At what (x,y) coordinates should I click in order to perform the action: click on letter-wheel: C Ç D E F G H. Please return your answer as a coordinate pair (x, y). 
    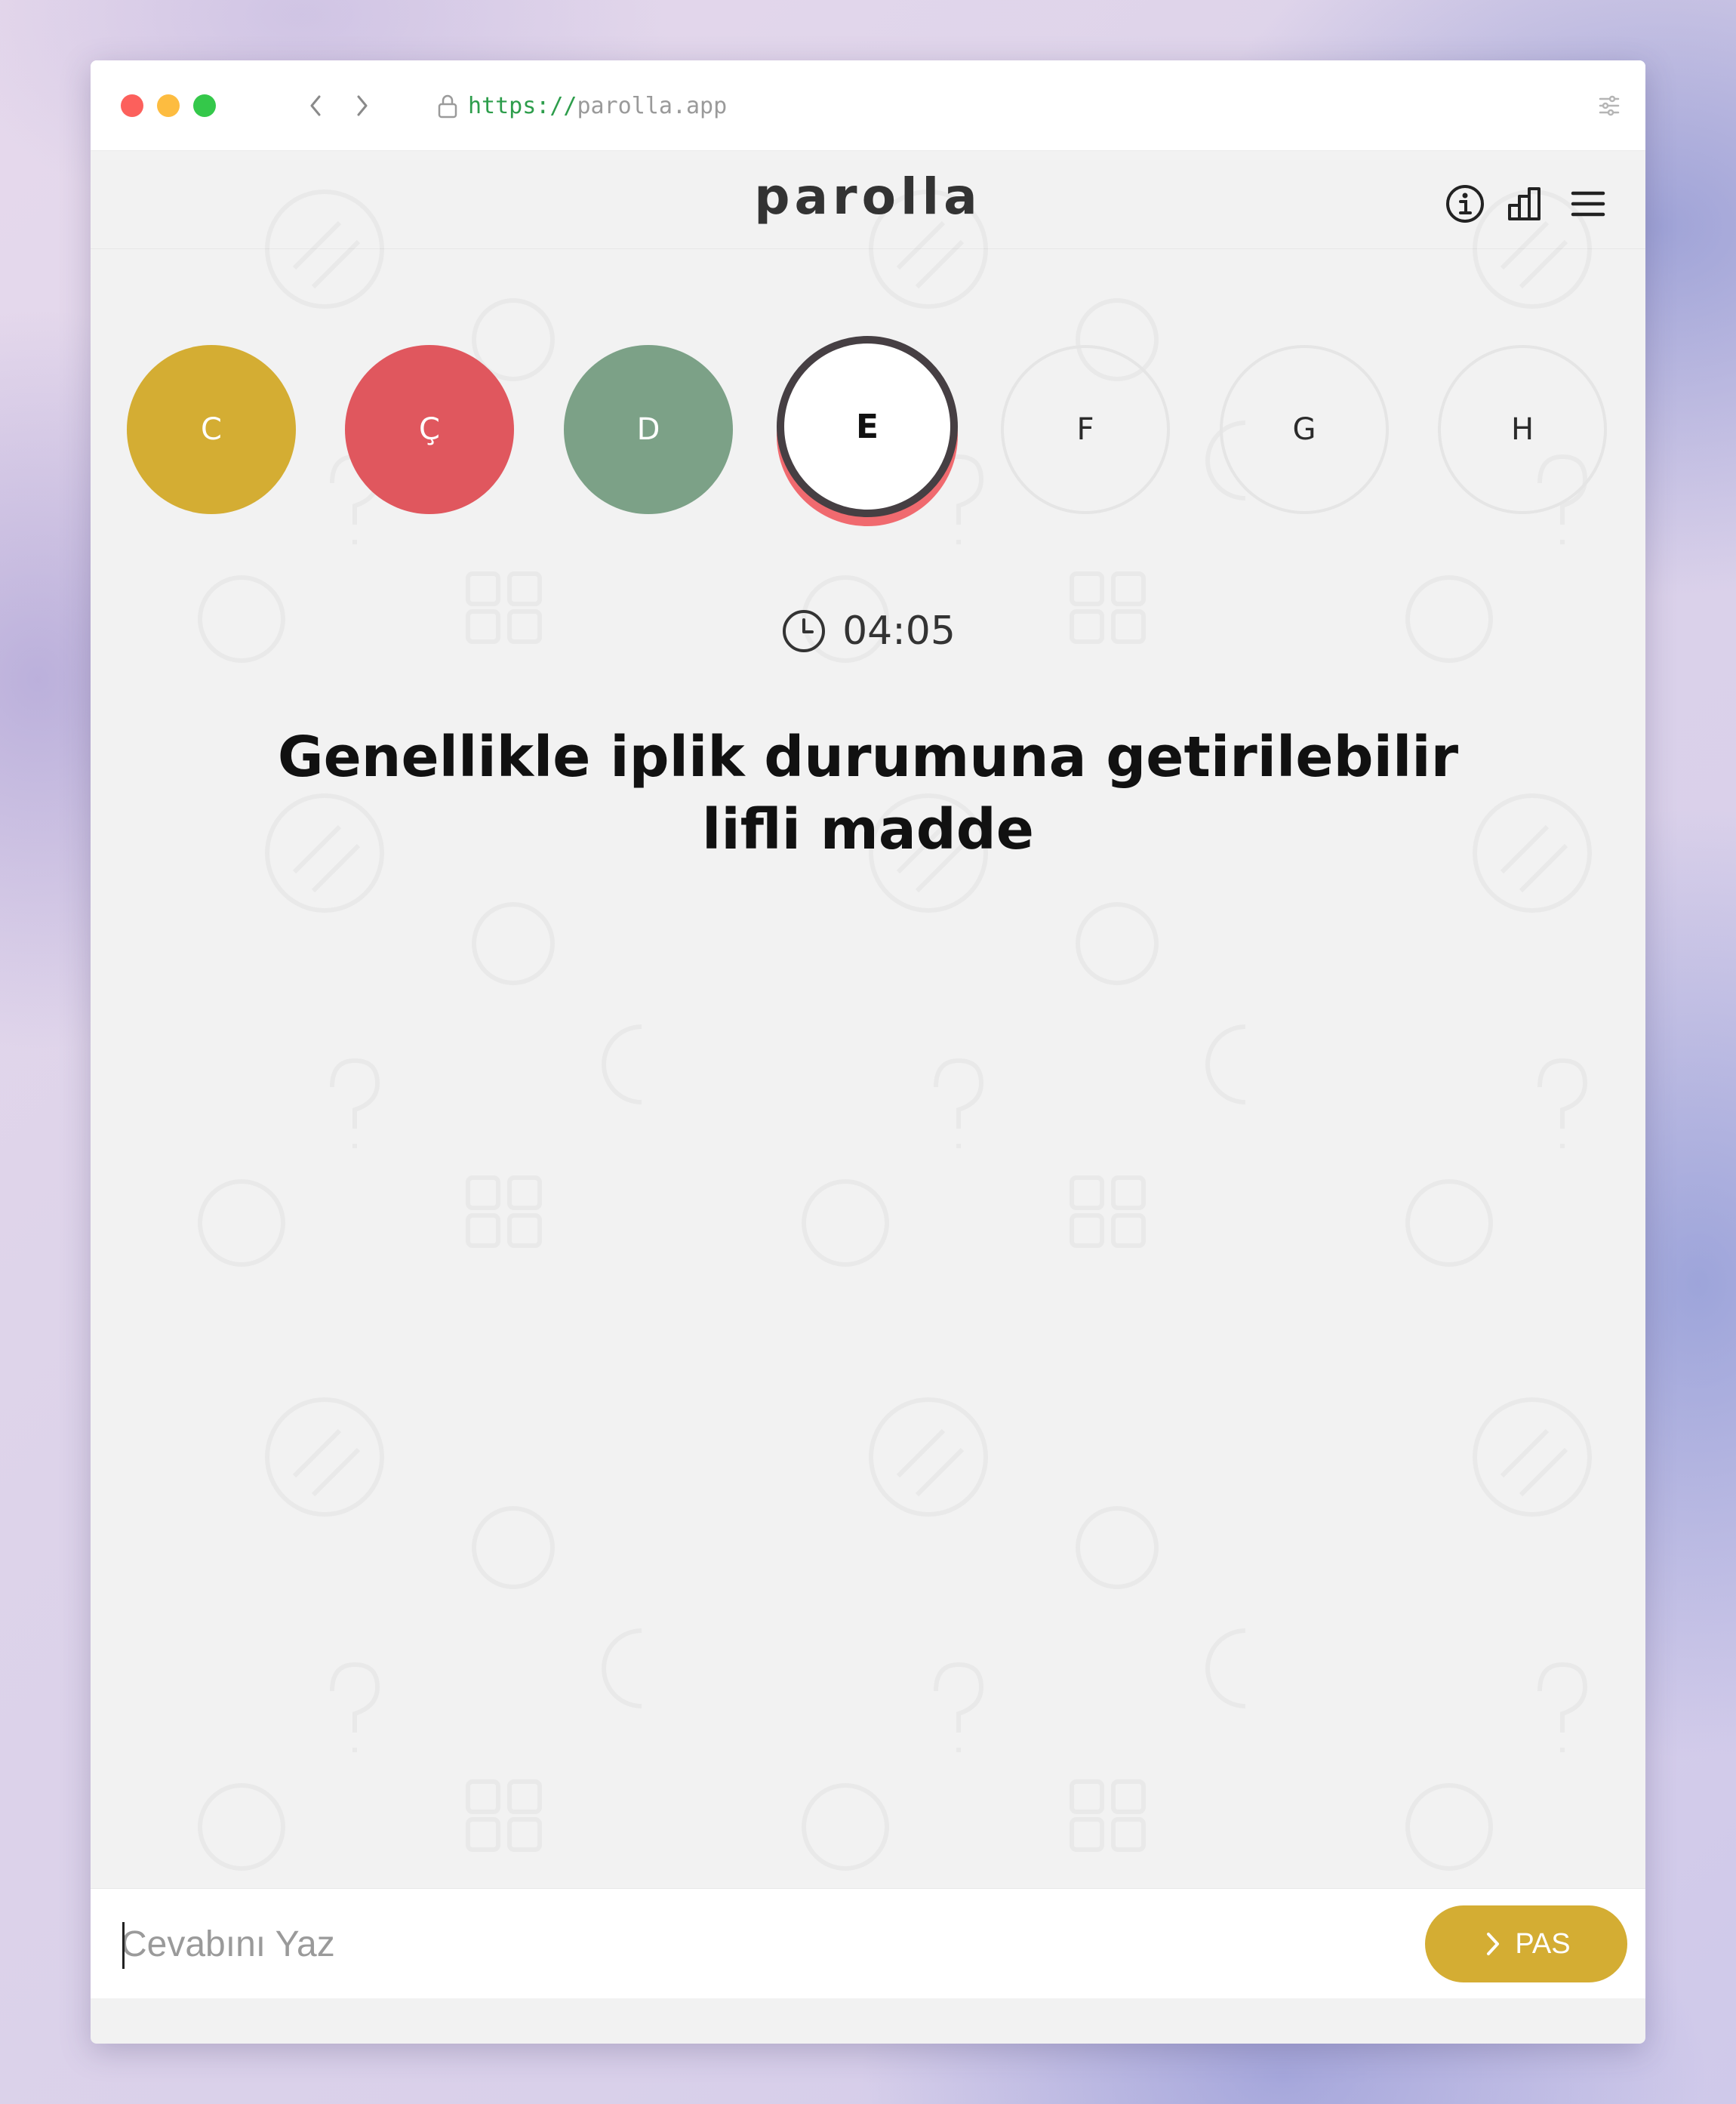
    Looking at the image, I should click on (868, 427).